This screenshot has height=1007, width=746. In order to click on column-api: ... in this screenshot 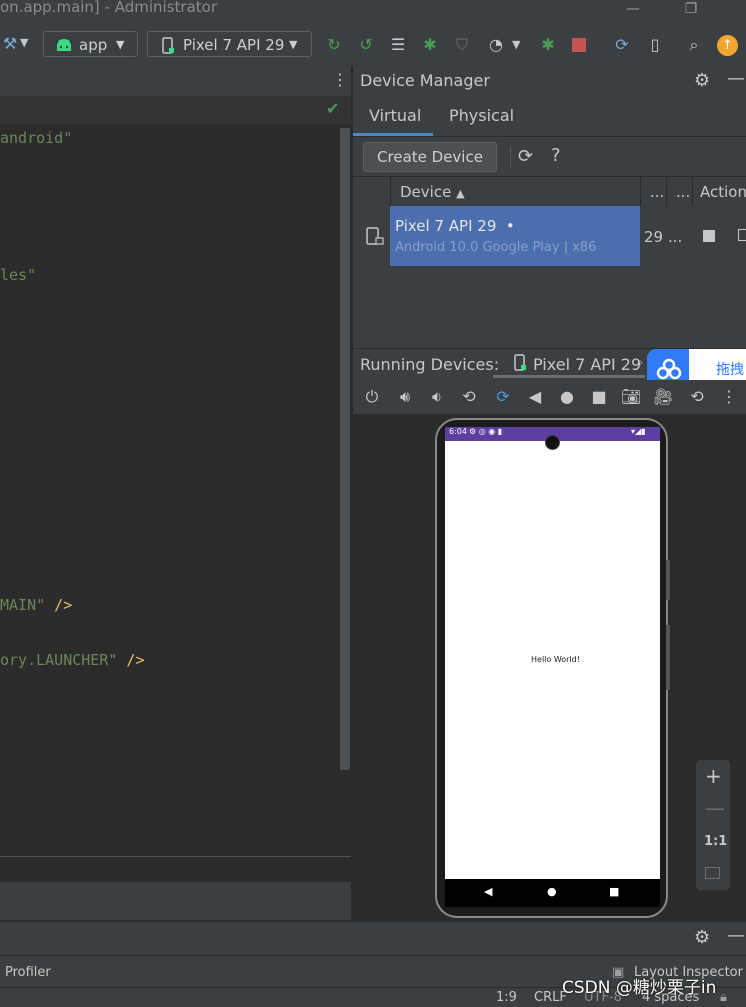, I will do `click(657, 192)`.